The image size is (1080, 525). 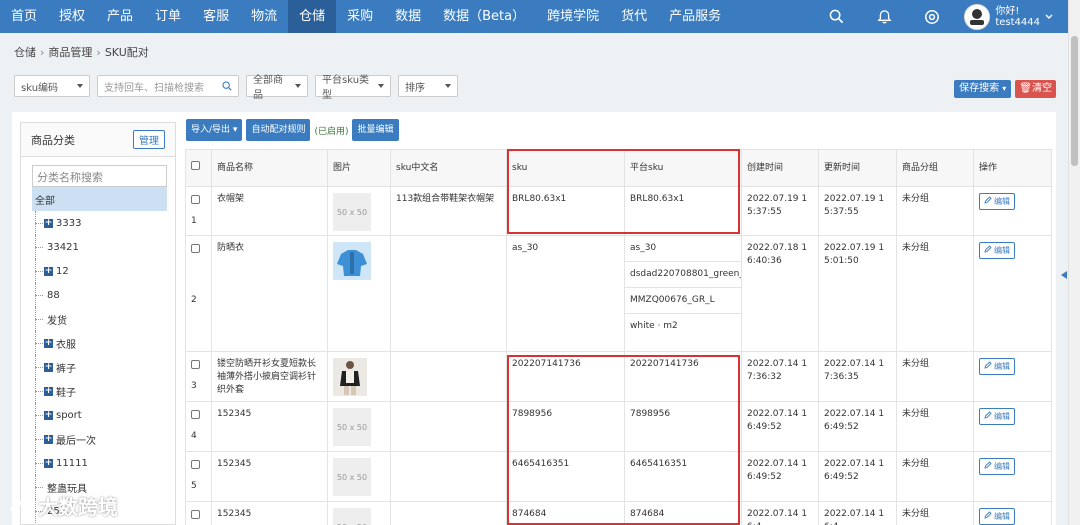 I want to click on nav-item: 订单, so click(x=168, y=16).